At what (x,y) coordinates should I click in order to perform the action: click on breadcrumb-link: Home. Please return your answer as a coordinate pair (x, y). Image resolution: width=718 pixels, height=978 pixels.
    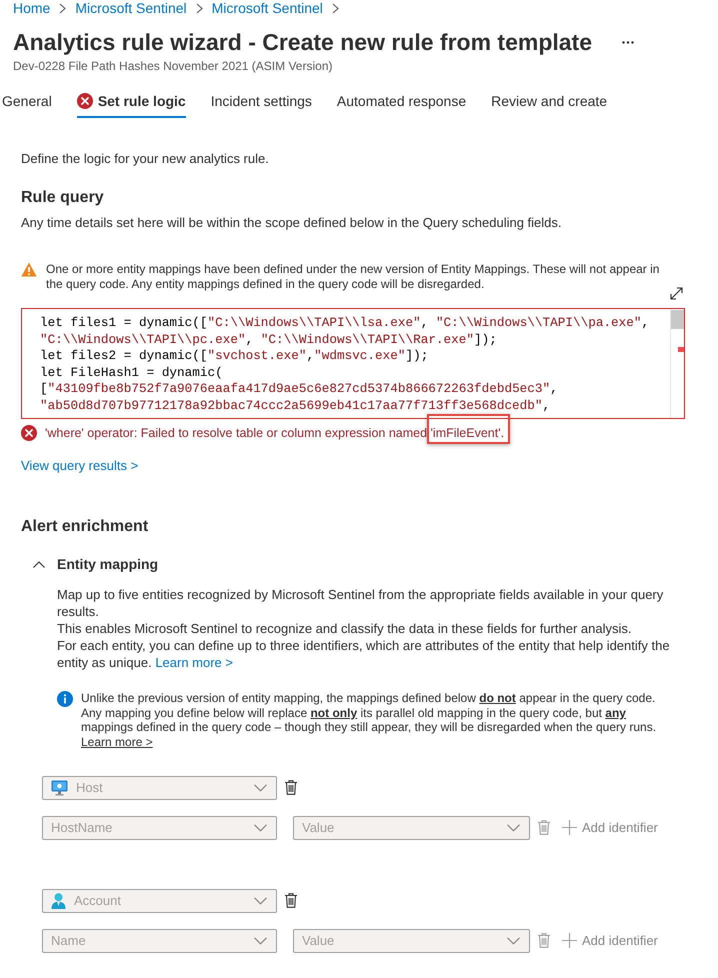
    Looking at the image, I should click on (31, 8).